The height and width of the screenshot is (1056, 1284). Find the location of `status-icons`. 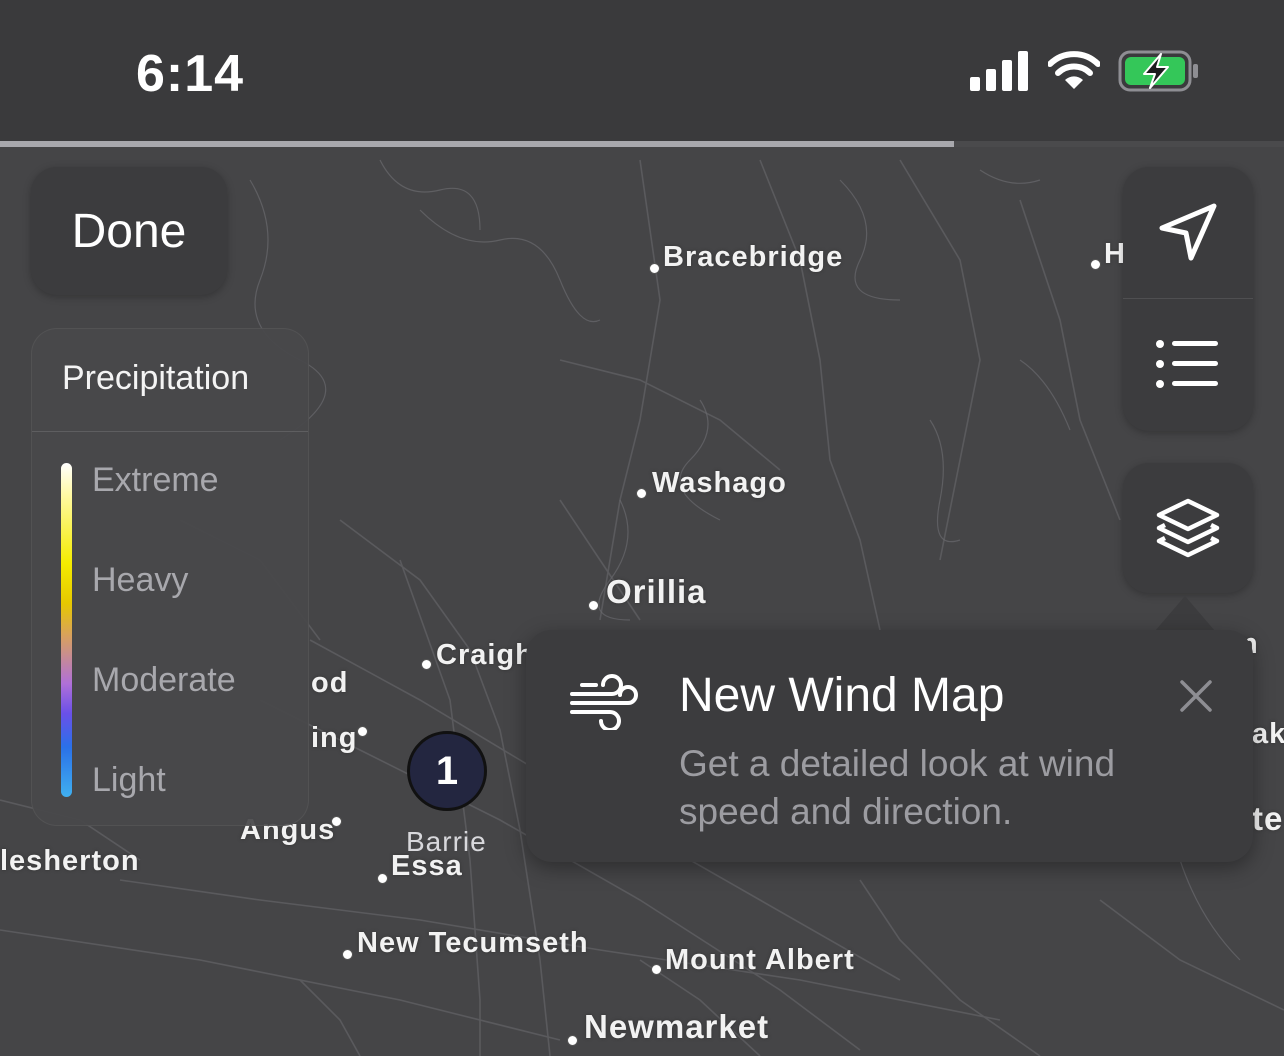

status-icons is located at coordinates (1085, 71).